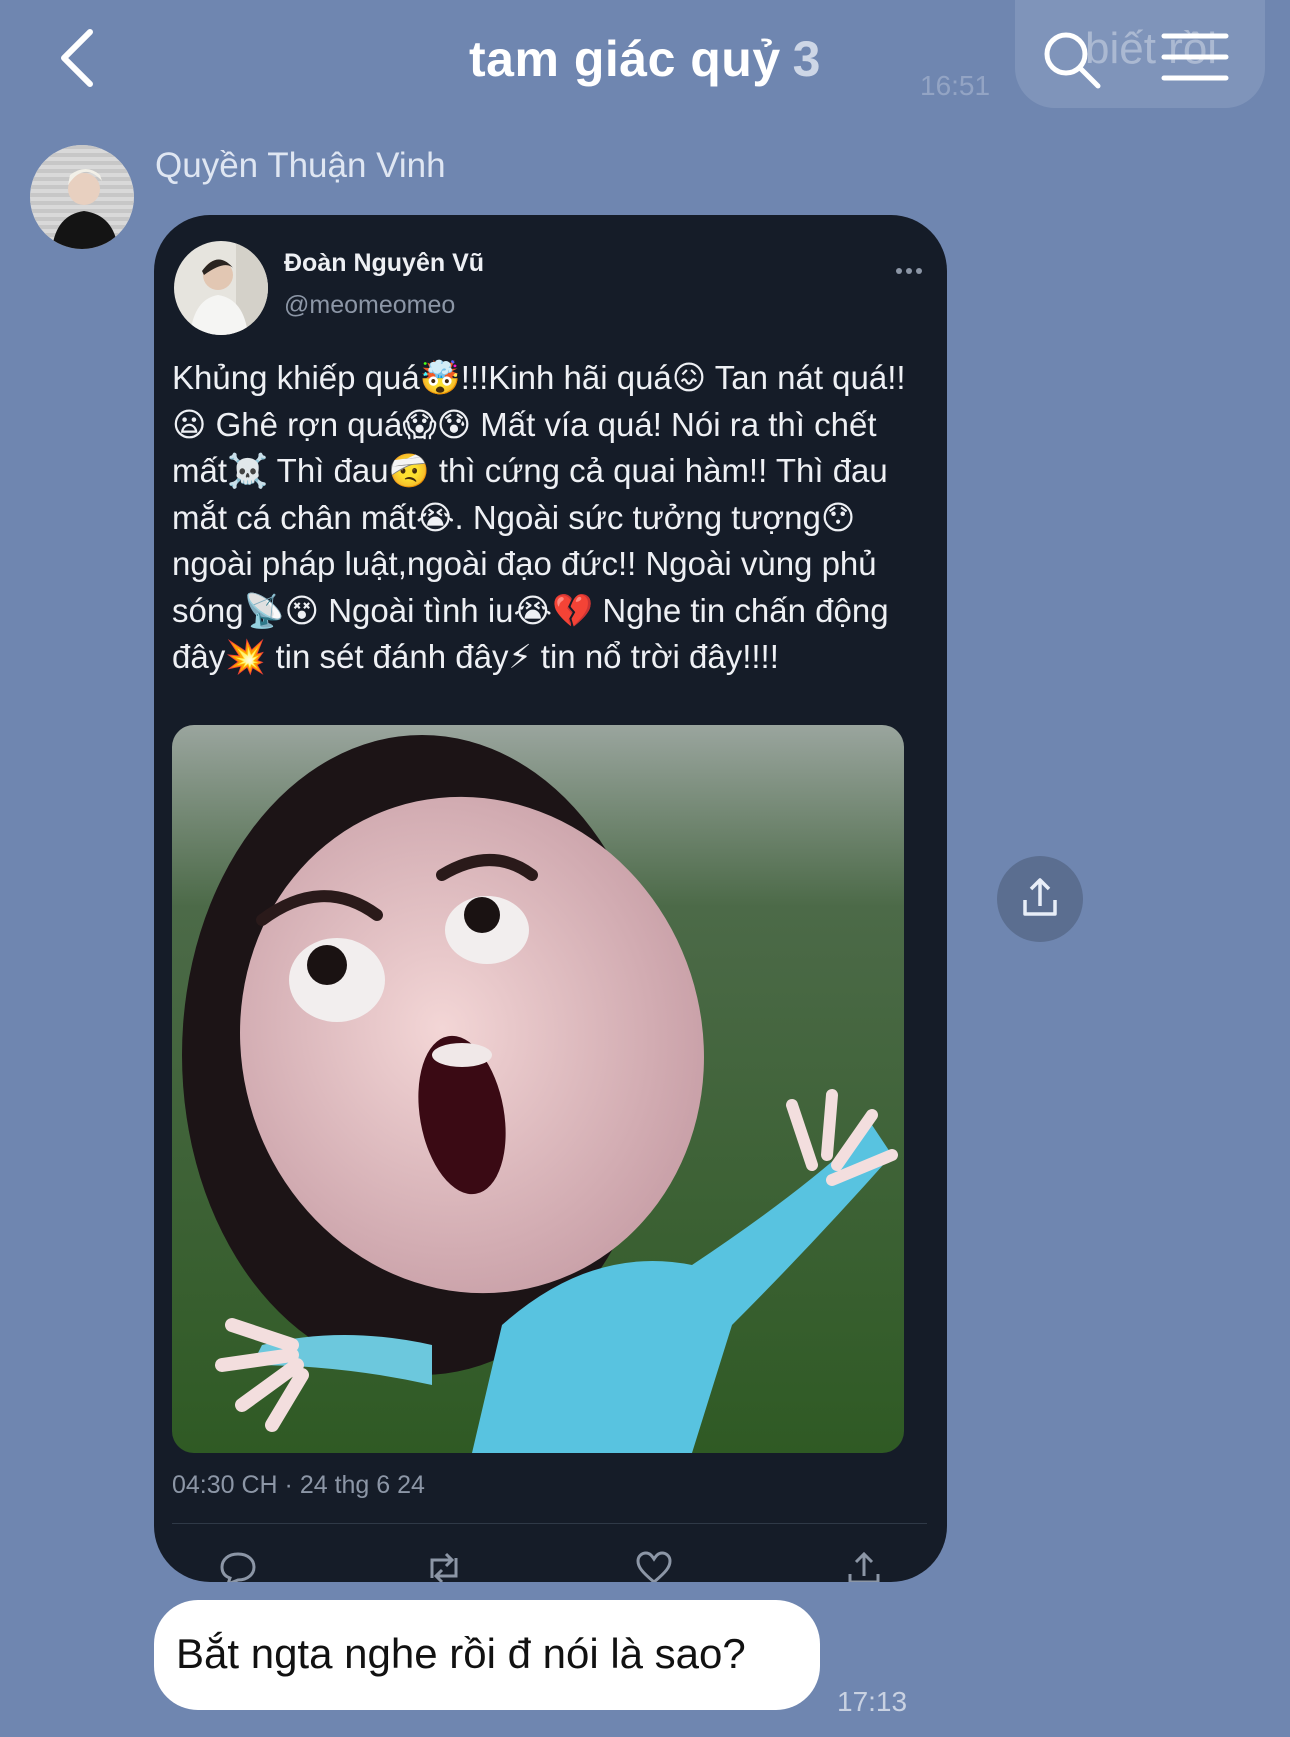  Describe the element at coordinates (654, 1566) in the screenshot. I see `like-icon` at that location.